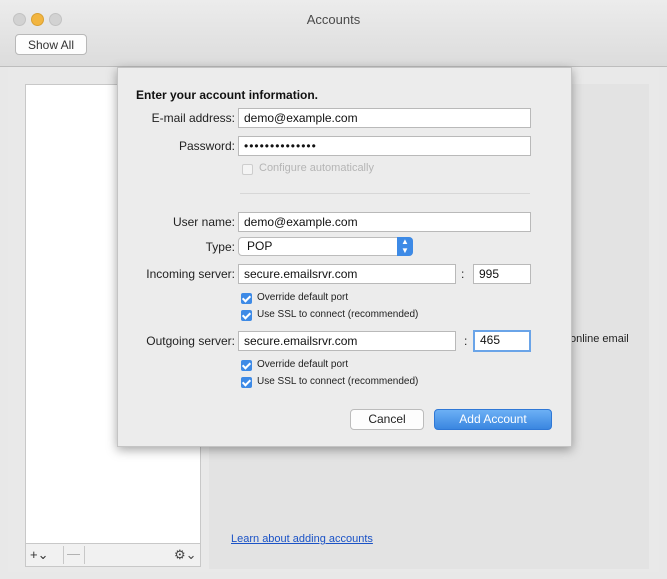 The image size is (667, 579). I want to click on password-label: Password:, so click(206, 146).